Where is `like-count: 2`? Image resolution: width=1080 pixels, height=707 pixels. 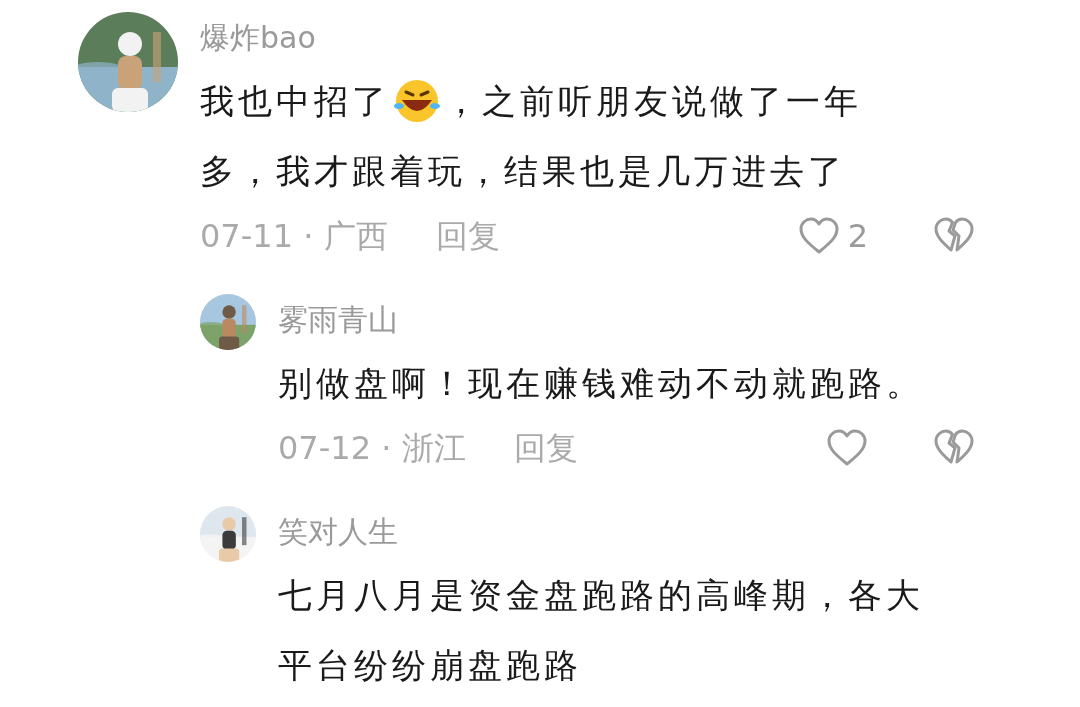
like-count: 2 is located at coordinates (857, 236).